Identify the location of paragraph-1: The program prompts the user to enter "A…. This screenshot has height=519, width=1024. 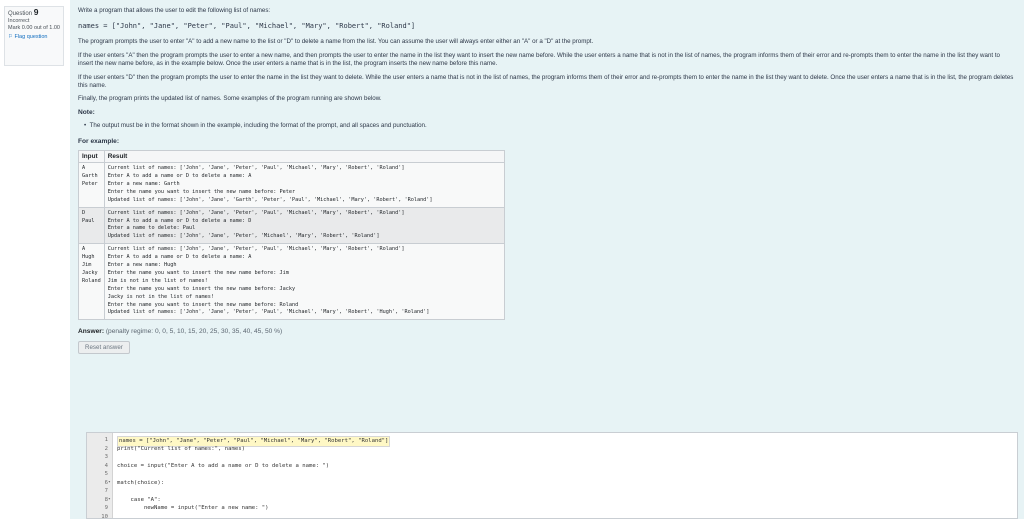
(336, 42).